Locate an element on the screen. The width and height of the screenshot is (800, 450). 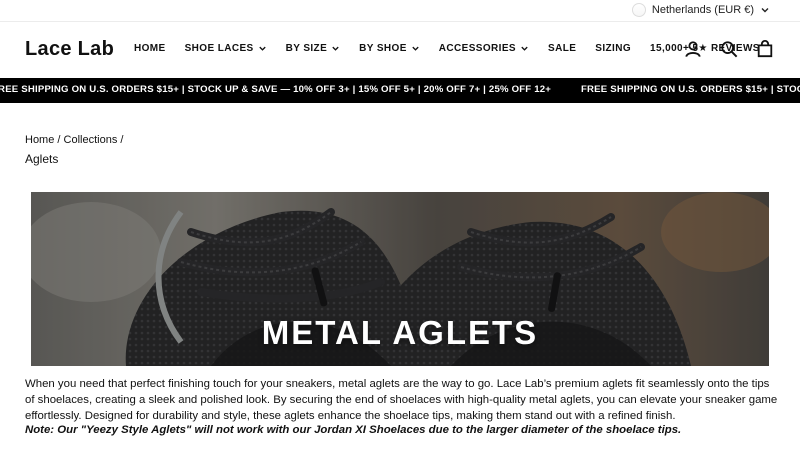
breadcrumb-current: Aglets is located at coordinates (42, 159).